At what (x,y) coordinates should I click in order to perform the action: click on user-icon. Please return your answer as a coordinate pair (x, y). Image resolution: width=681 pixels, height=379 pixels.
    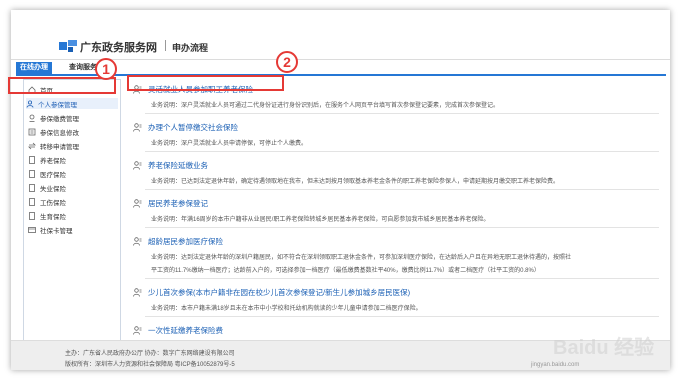
    Looking at the image, I should click on (30, 103).